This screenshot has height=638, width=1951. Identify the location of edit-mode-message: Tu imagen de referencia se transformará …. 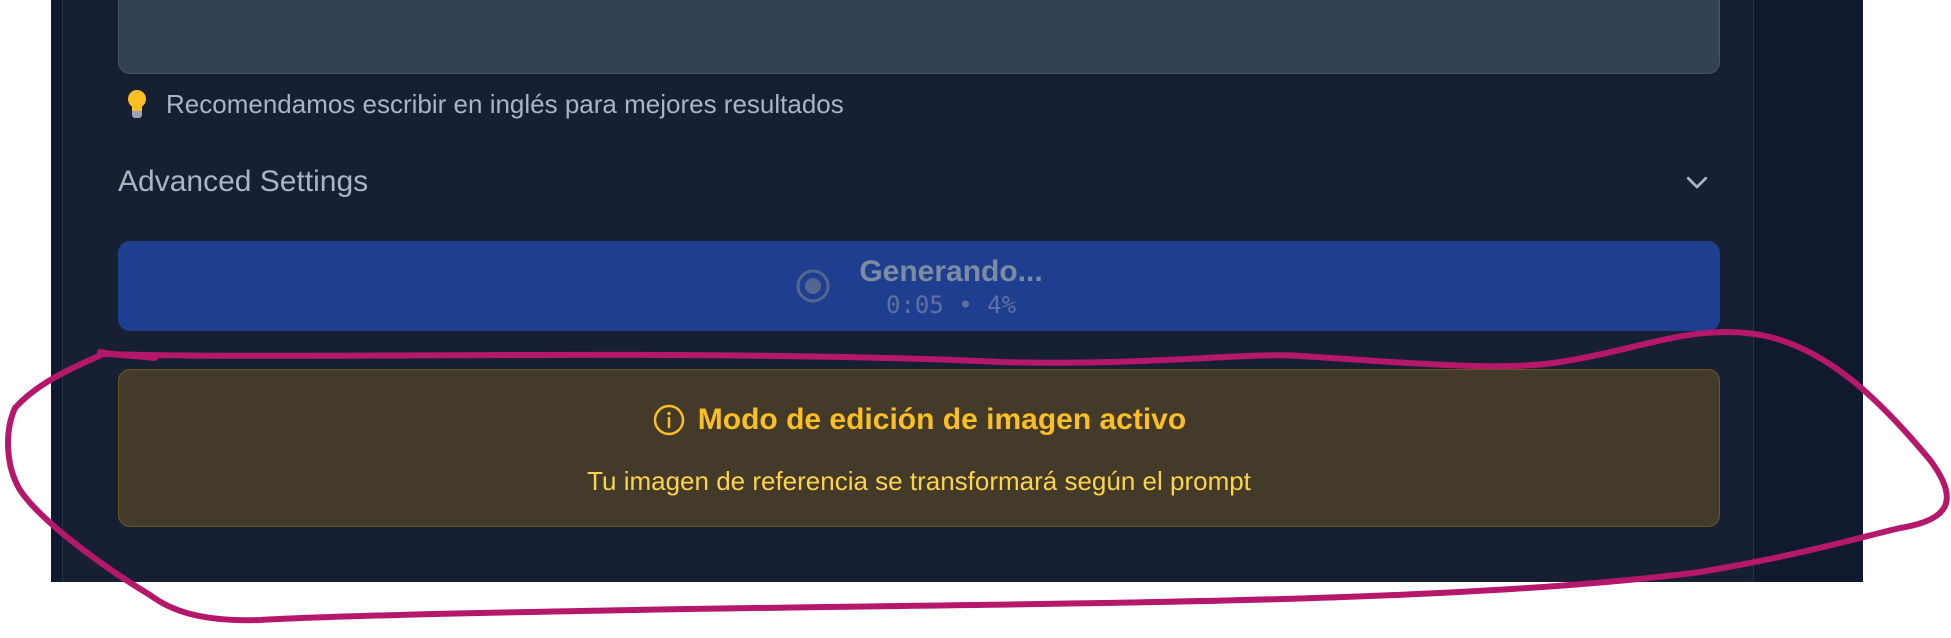
(919, 481).